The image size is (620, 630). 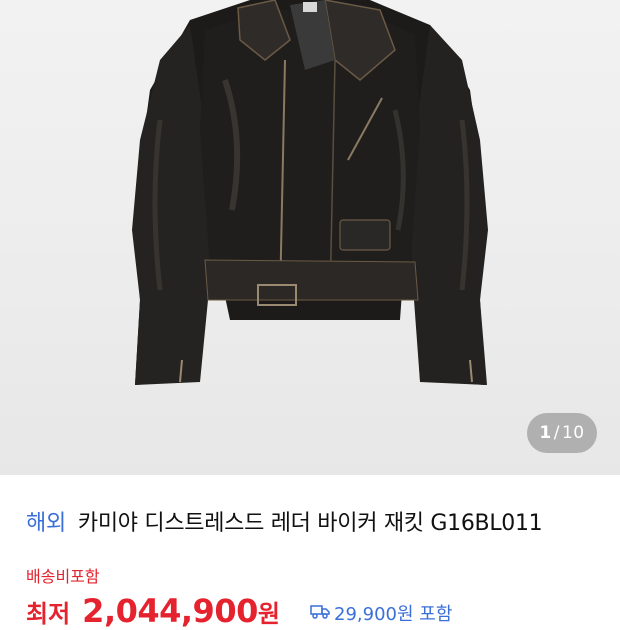 I want to click on shipping-included-label: 배송비포함, so click(x=63, y=576).